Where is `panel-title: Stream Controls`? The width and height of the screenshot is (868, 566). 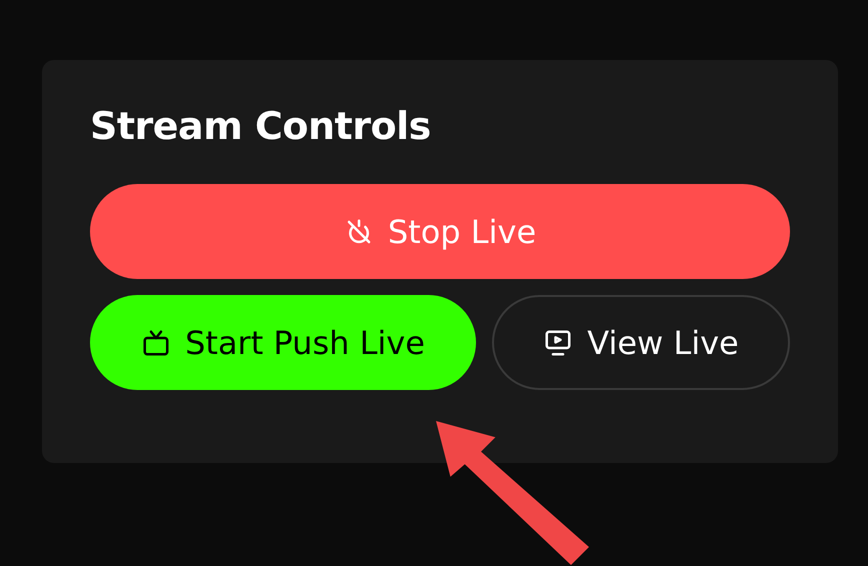 panel-title: Stream Controls is located at coordinates (261, 126).